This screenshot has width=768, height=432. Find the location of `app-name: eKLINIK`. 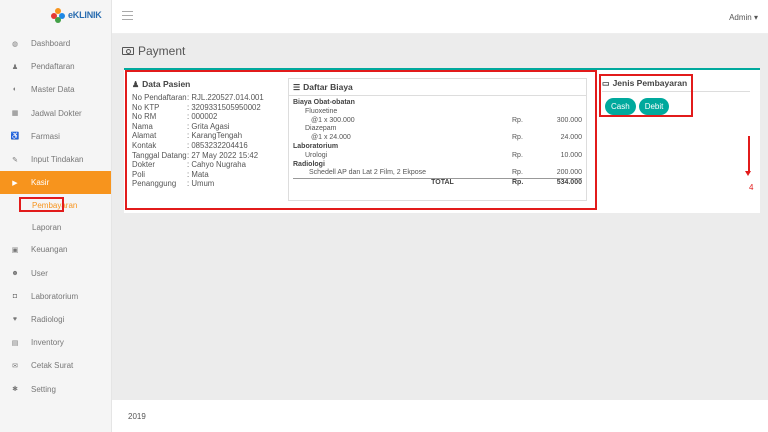

app-name: eKLINIK is located at coordinates (85, 15).